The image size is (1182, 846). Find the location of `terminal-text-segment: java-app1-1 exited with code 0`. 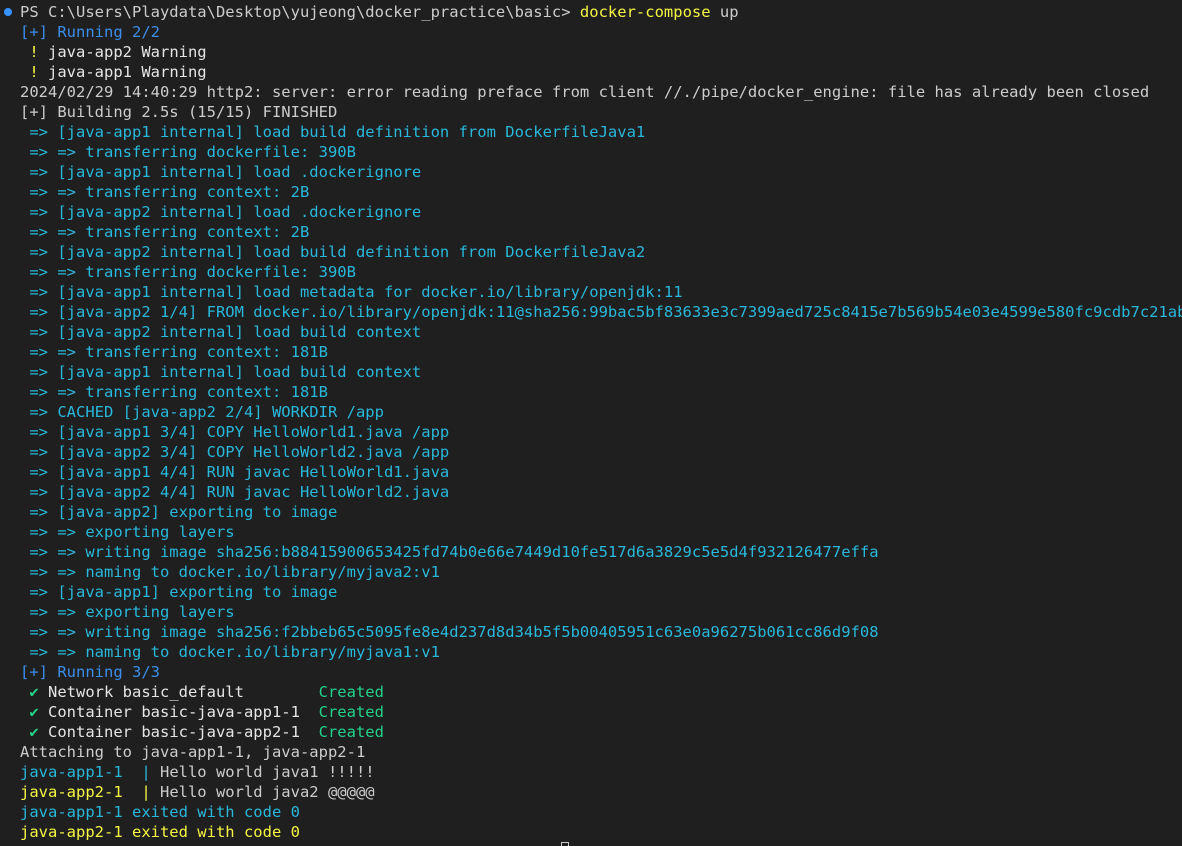

terminal-text-segment: java-app1-1 exited with code 0 is located at coordinates (160, 812).